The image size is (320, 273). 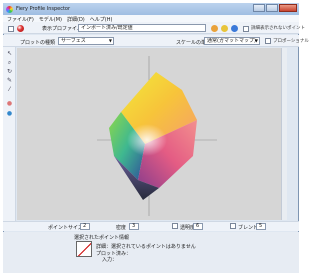 I want to click on point-info-title: 選択されたポイント情報, so click(x=102, y=238).